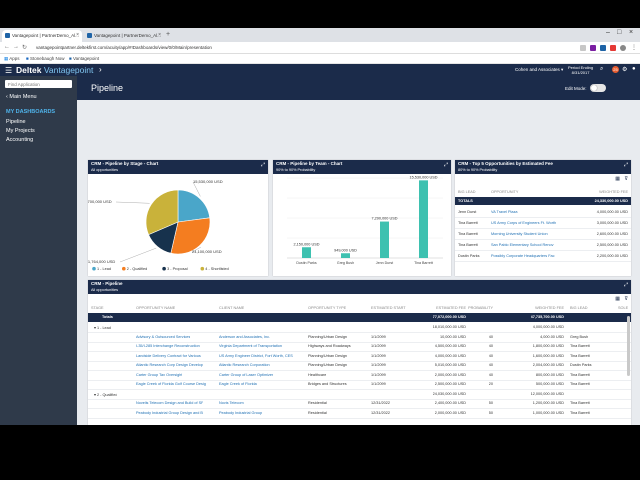 This screenshot has width=640, height=480. Describe the element at coordinates (631, 32) in the screenshot. I see `close-window-icon: ×` at that location.